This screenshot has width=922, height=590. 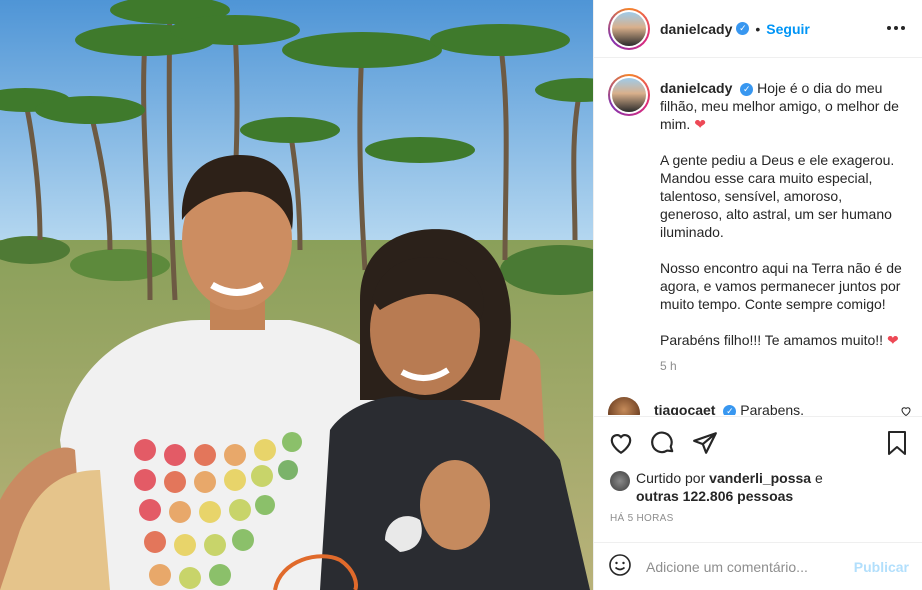 What do you see at coordinates (714, 496) in the screenshot?
I see `likes-others: outras 122.806 pessoas` at bounding box center [714, 496].